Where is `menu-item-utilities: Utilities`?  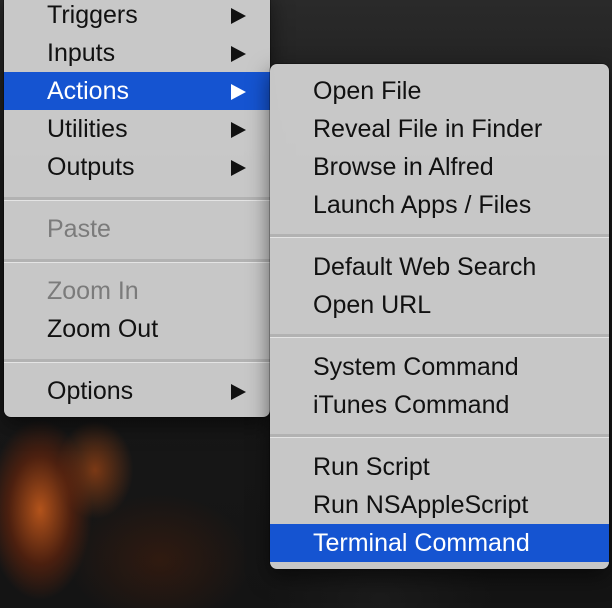
menu-item-utilities: Utilities is located at coordinates (137, 129).